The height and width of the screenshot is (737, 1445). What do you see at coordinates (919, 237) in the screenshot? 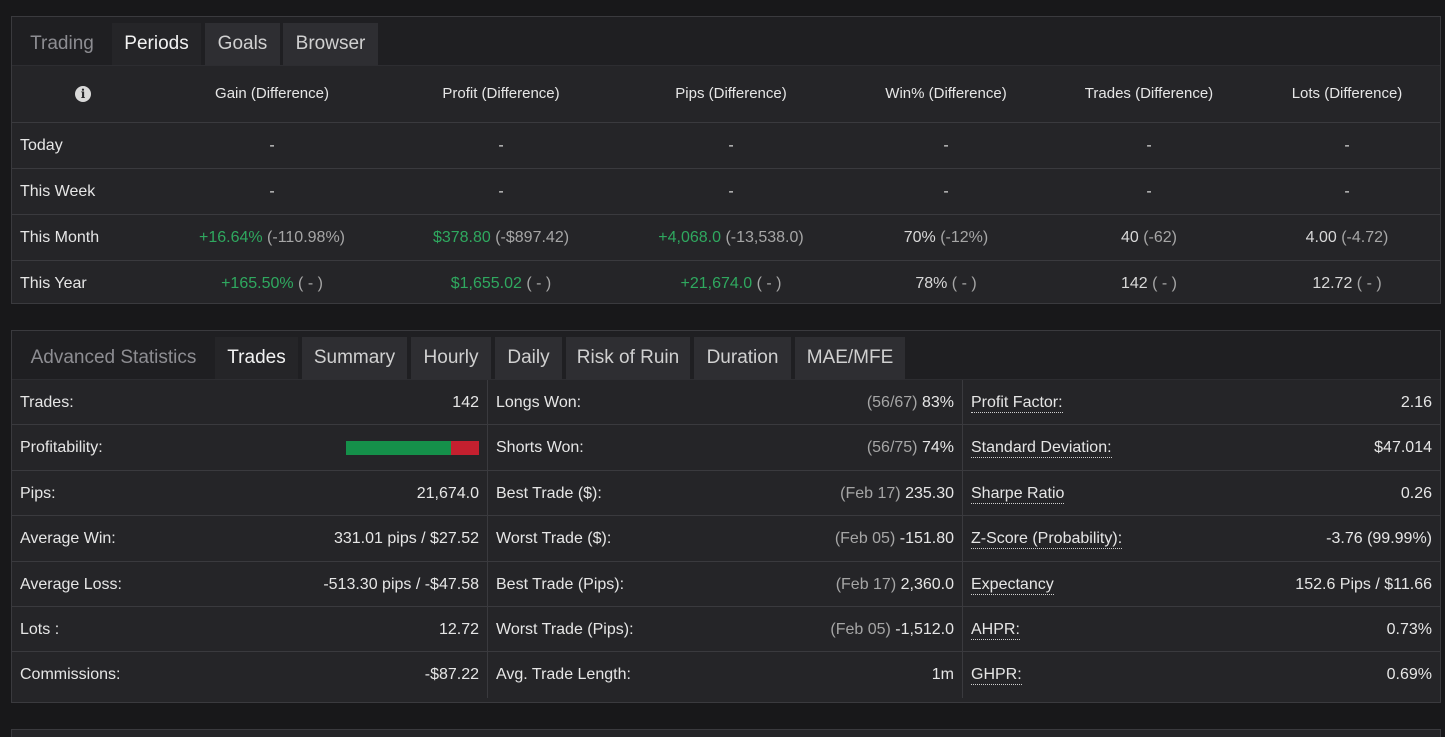
I see `period-value: 70%` at bounding box center [919, 237].